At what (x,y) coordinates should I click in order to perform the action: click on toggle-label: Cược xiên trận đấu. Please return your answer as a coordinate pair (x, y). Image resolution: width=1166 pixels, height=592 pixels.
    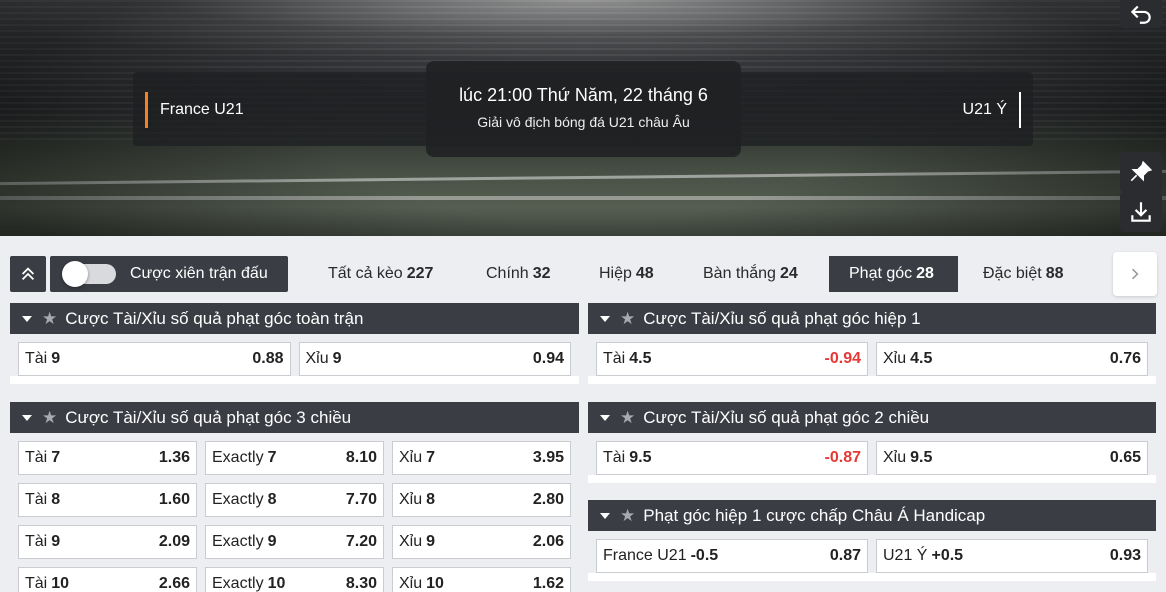
    Looking at the image, I should click on (199, 273).